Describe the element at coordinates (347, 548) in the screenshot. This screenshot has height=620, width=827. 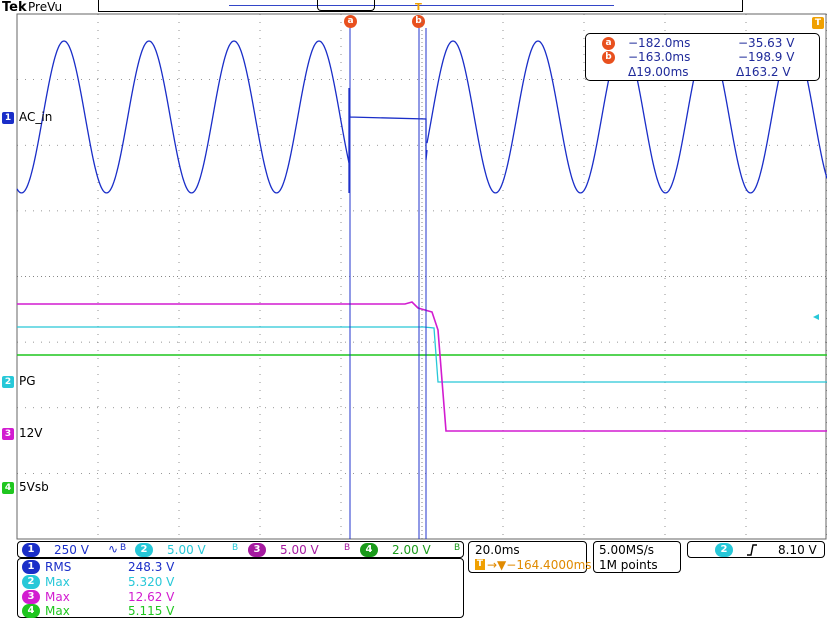
I see `ch3-bw-icon: B` at that location.